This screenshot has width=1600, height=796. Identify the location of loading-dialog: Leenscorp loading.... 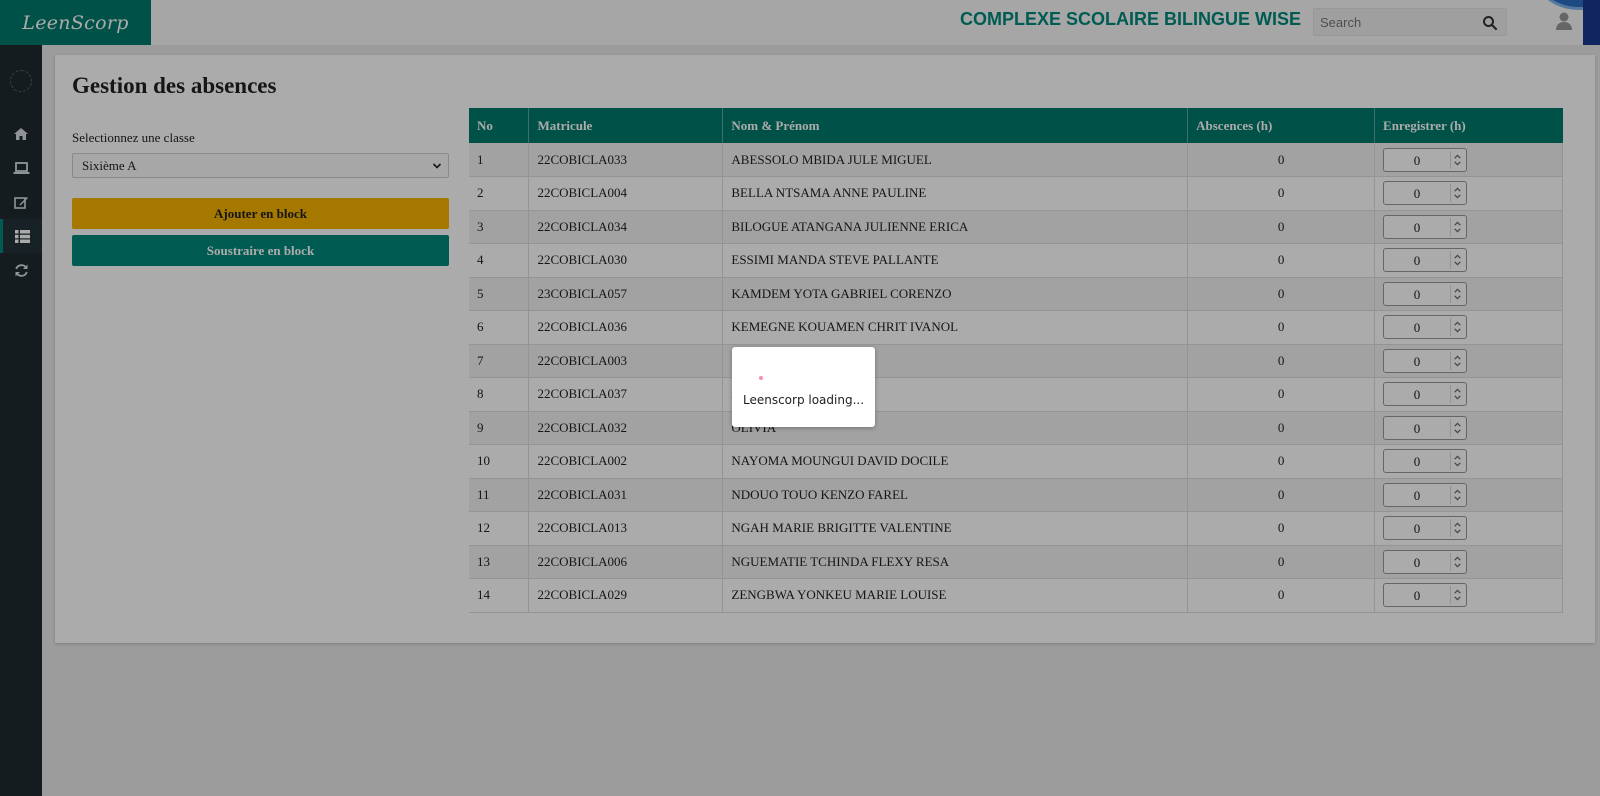
(803, 387).